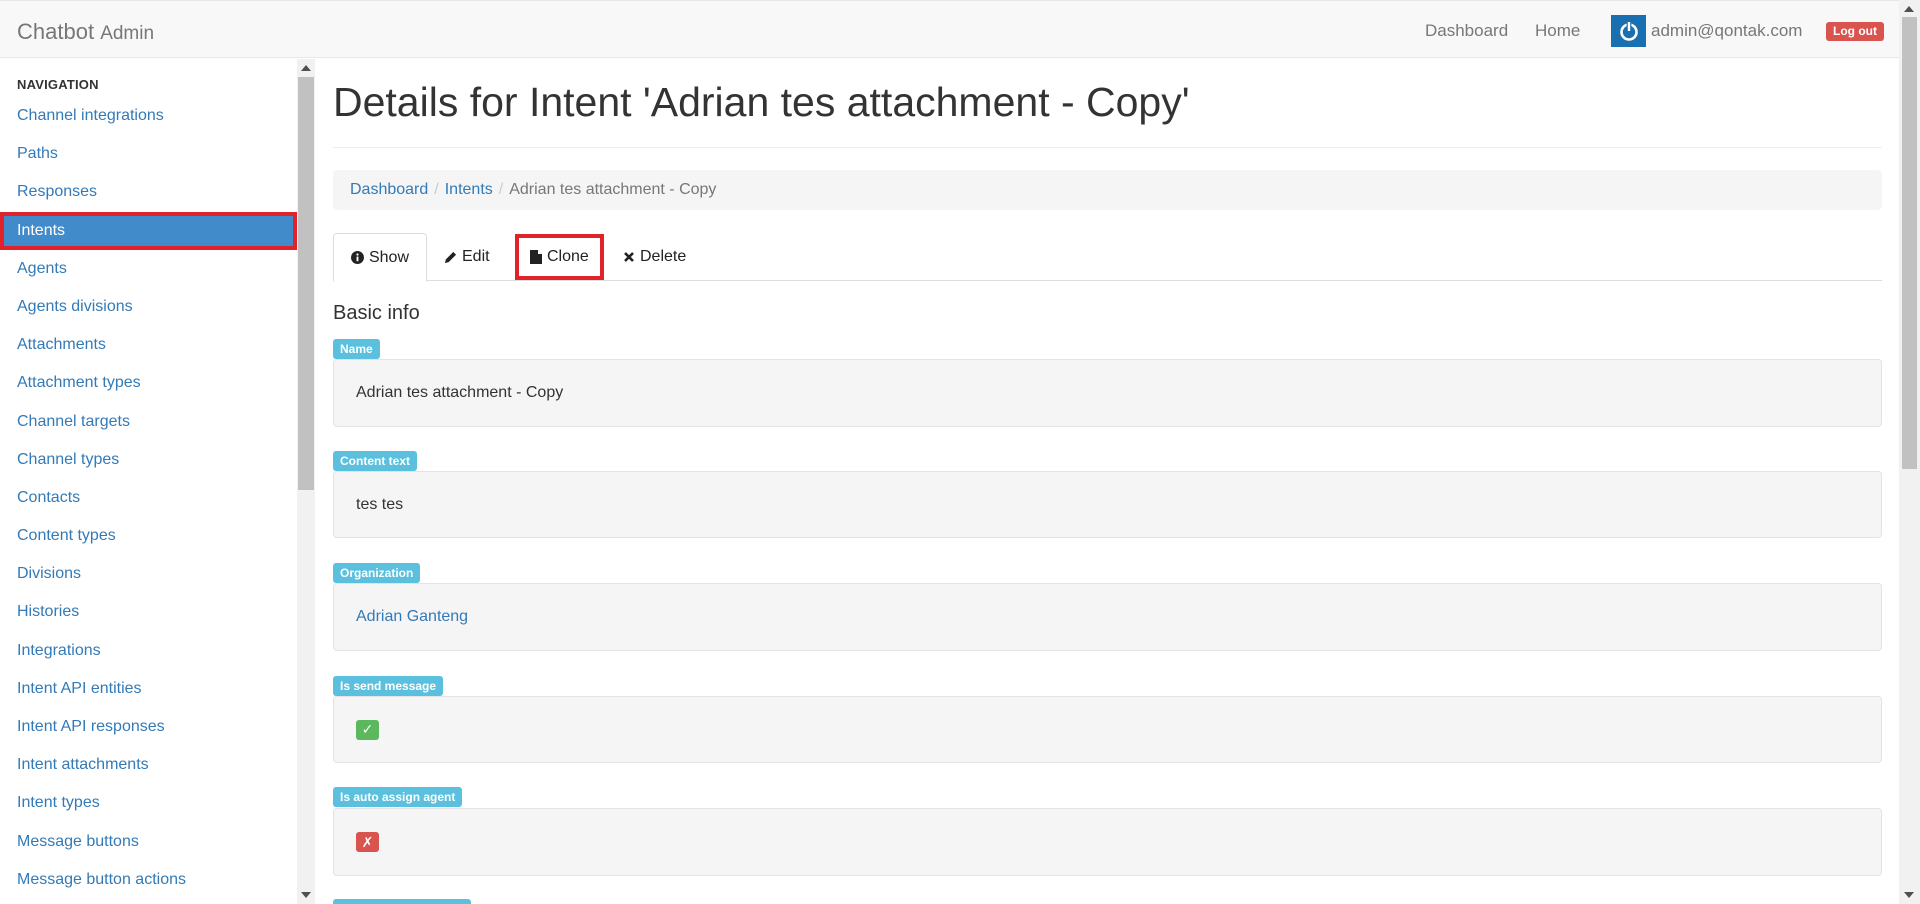 This screenshot has width=1920, height=904. Describe the element at coordinates (1107, 257) in the screenshot. I see `action-tabs: Show Edit Clone Delete` at that location.